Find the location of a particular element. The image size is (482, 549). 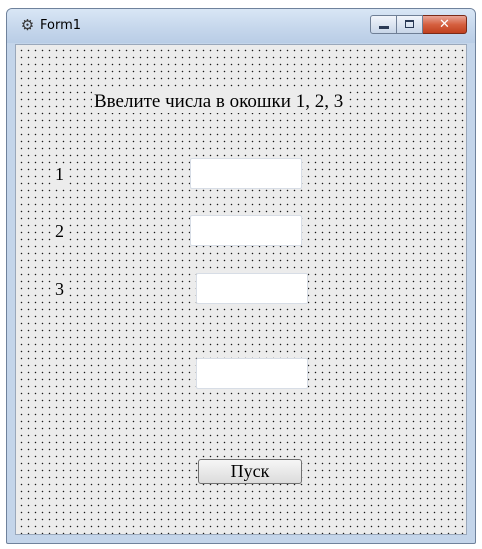

instruction-label: Ввелите числа в окошки 1, 2, 3 is located at coordinates (219, 102).